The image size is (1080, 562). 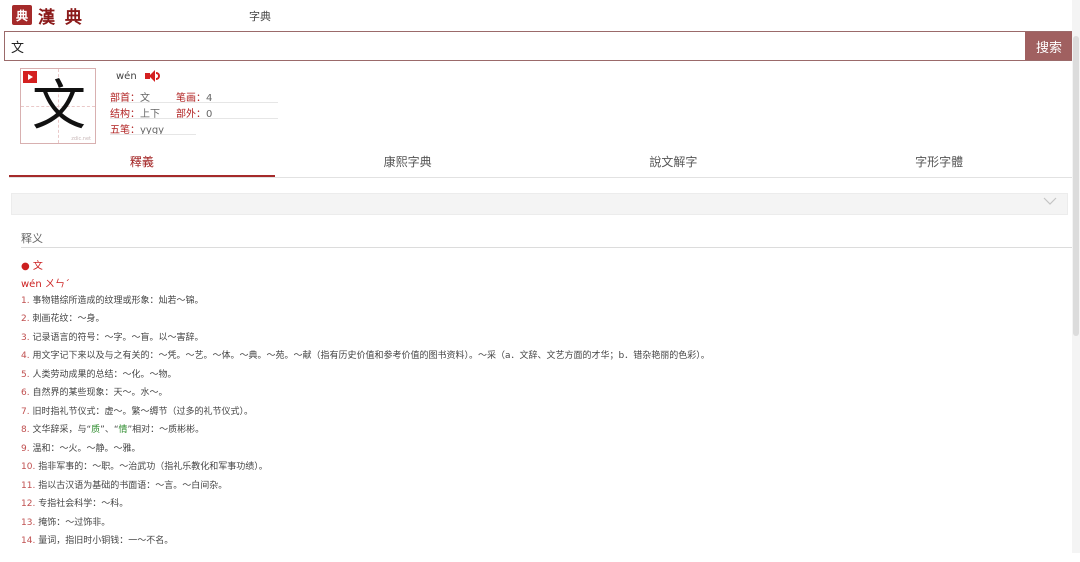 What do you see at coordinates (124, 486) in the screenshot?
I see `definition-item: 11. 指以古汉语为基础的书面语：～言。～白间杂。` at bounding box center [124, 486].